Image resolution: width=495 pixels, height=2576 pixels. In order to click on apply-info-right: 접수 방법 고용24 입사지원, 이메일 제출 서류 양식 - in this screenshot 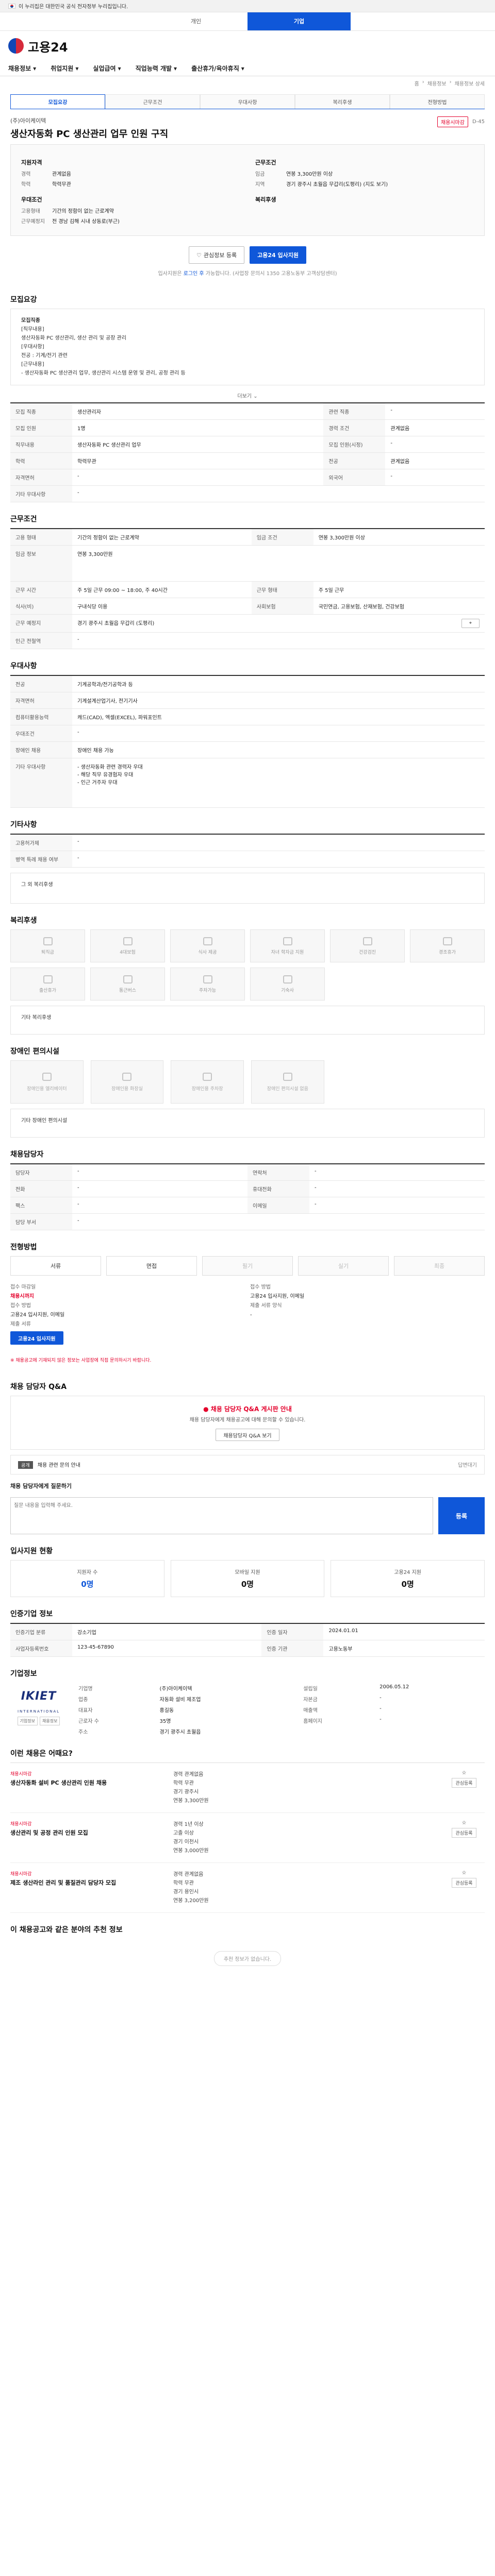, I will do `click(367, 1314)`.